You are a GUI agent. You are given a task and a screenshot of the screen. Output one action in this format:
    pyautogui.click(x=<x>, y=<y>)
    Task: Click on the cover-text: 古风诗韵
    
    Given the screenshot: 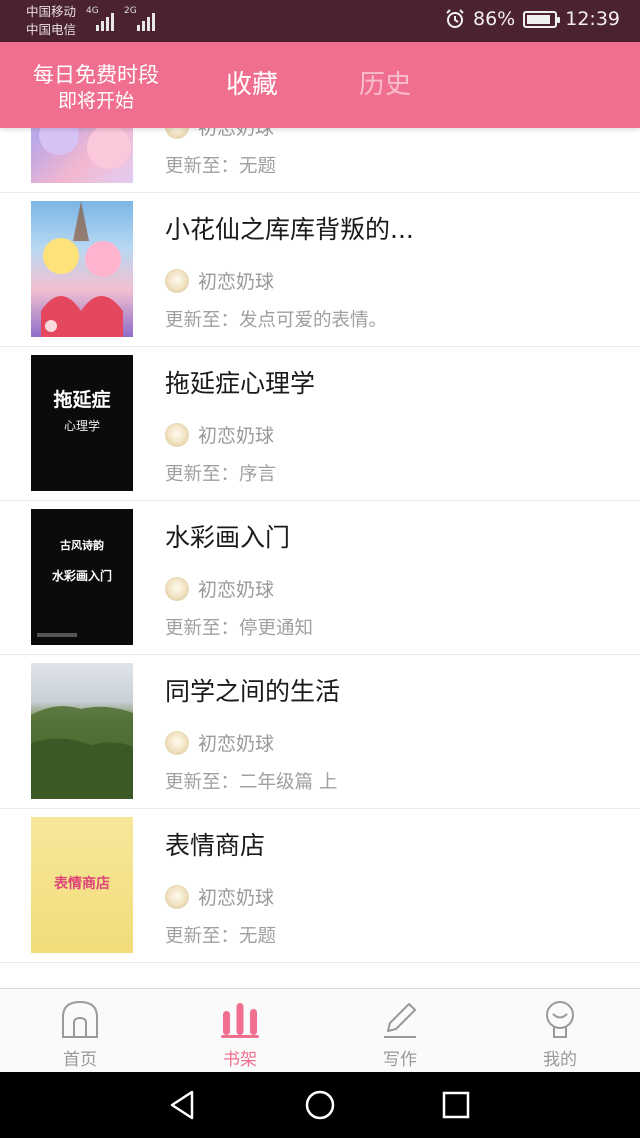 What is the action you would take?
    pyautogui.click(x=82, y=545)
    